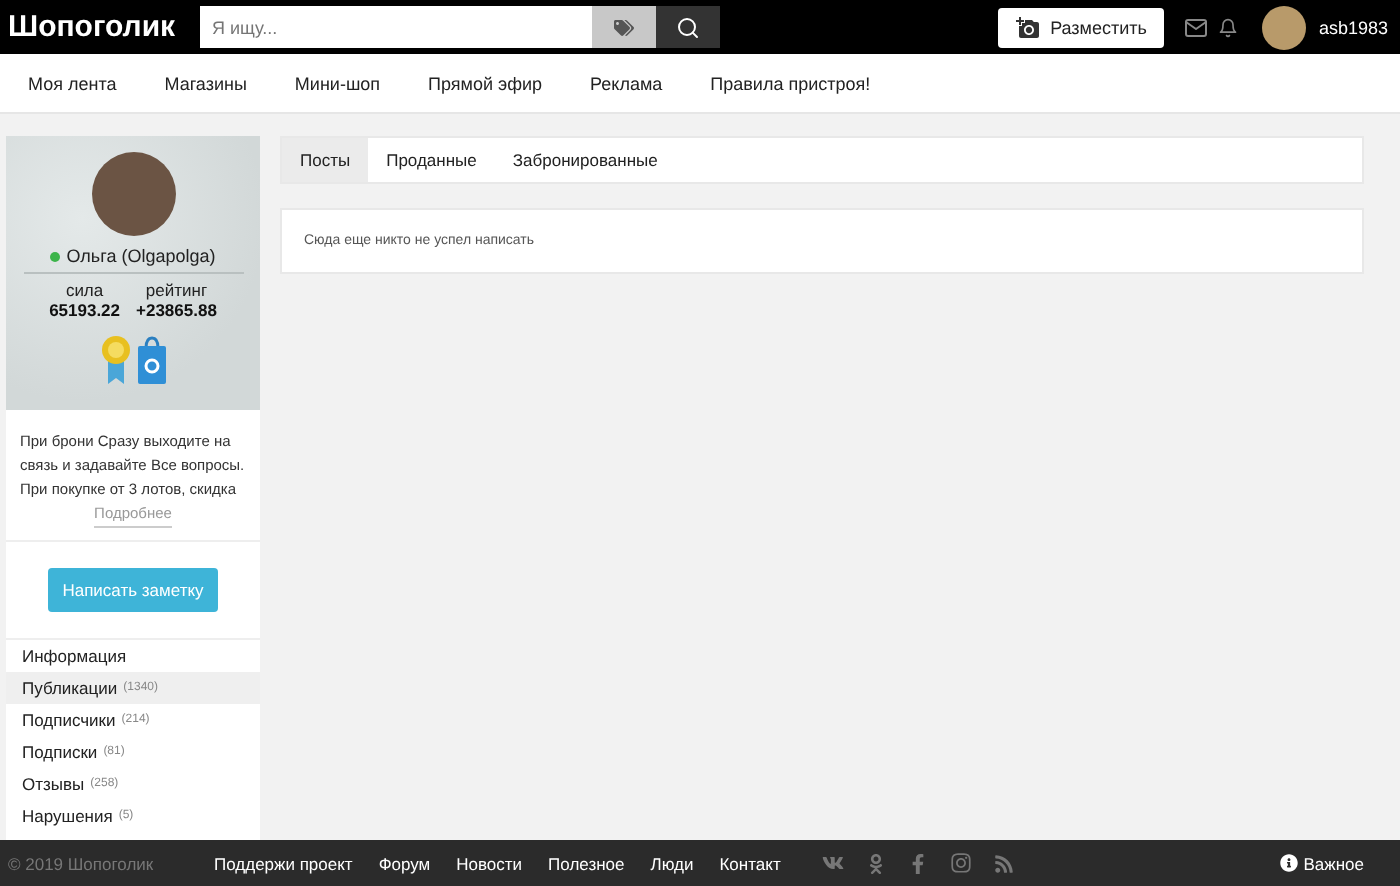 The image size is (1400, 886). I want to click on footer-link: Поддержи проект, so click(283, 863).